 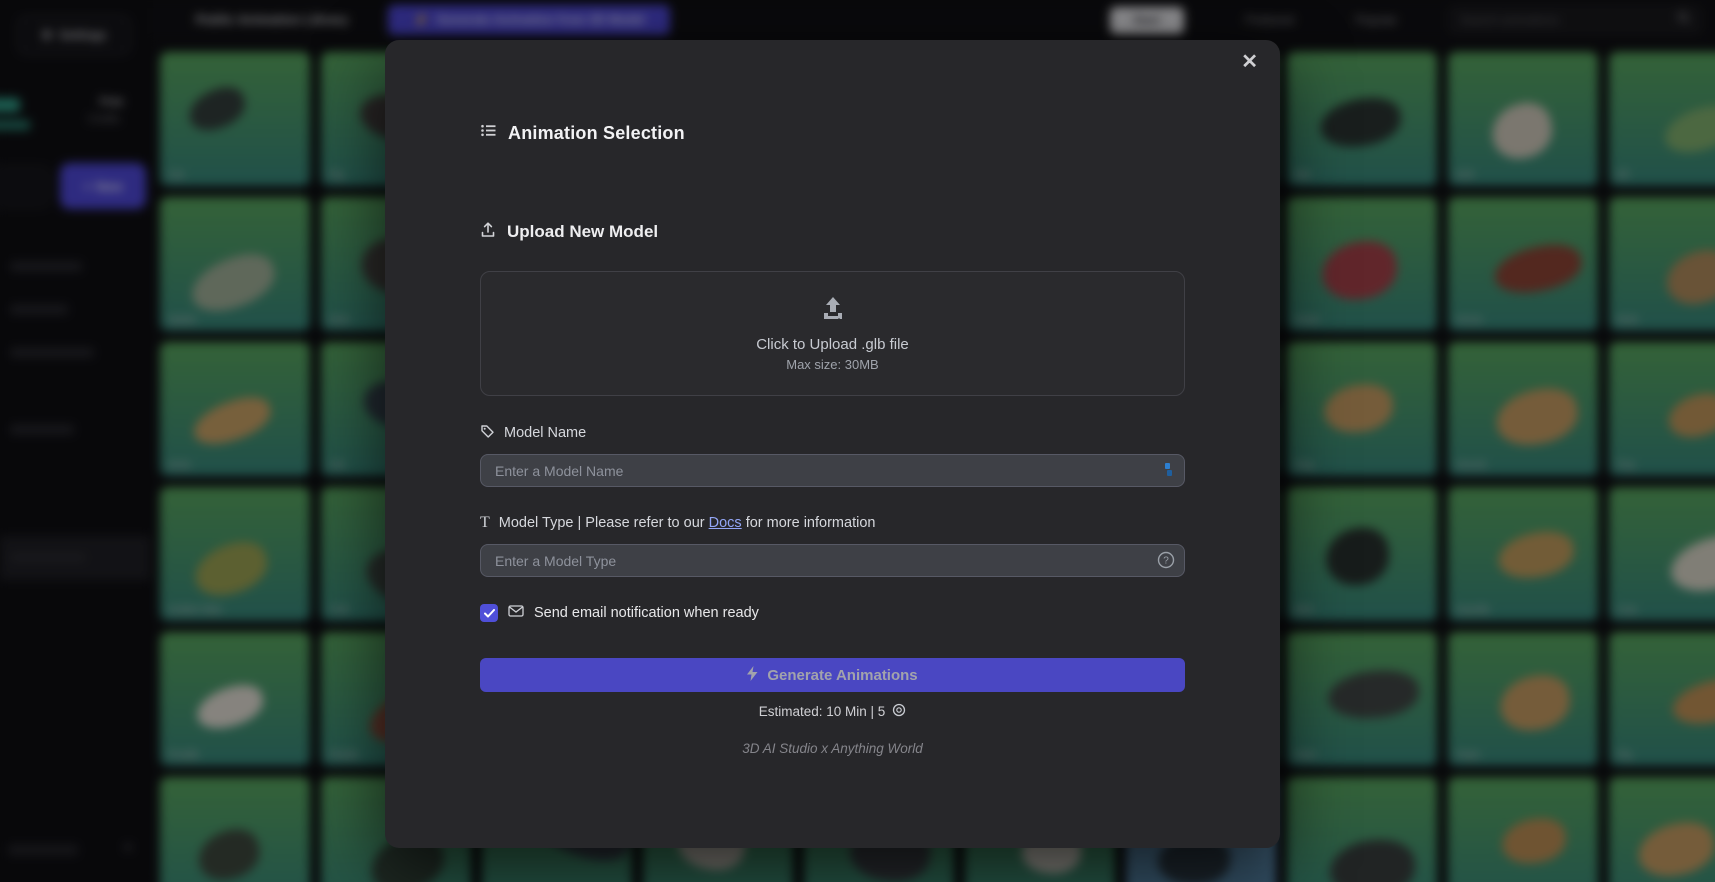 What do you see at coordinates (832, 675) in the screenshot?
I see `generate-animations-button: Generate Animations` at bounding box center [832, 675].